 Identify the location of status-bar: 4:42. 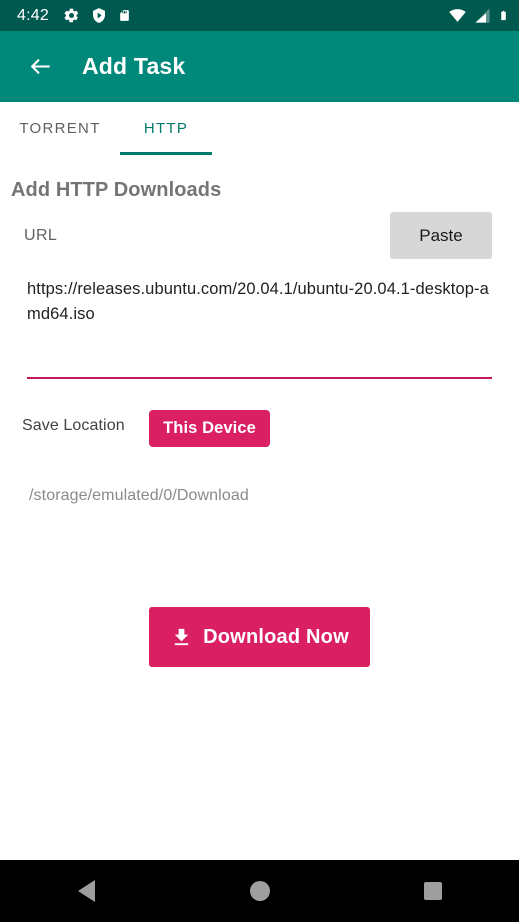
(259, 15).